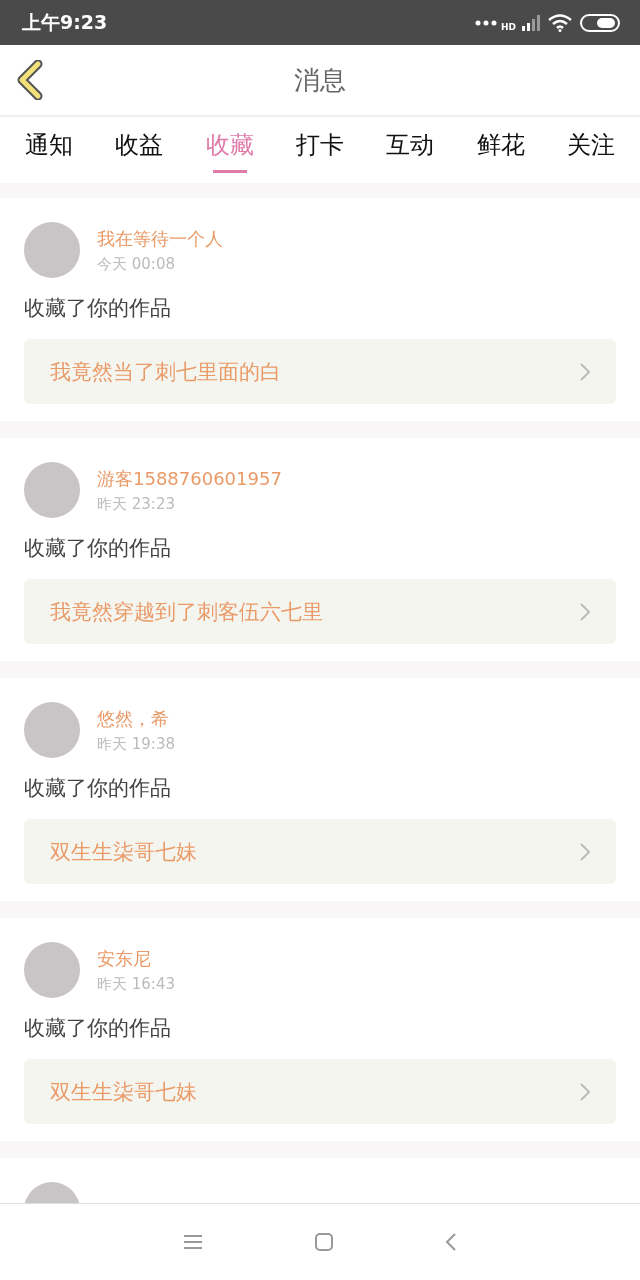 The width and height of the screenshot is (640, 1280). Describe the element at coordinates (320, 80) in the screenshot. I see `page-title: 消息` at that location.